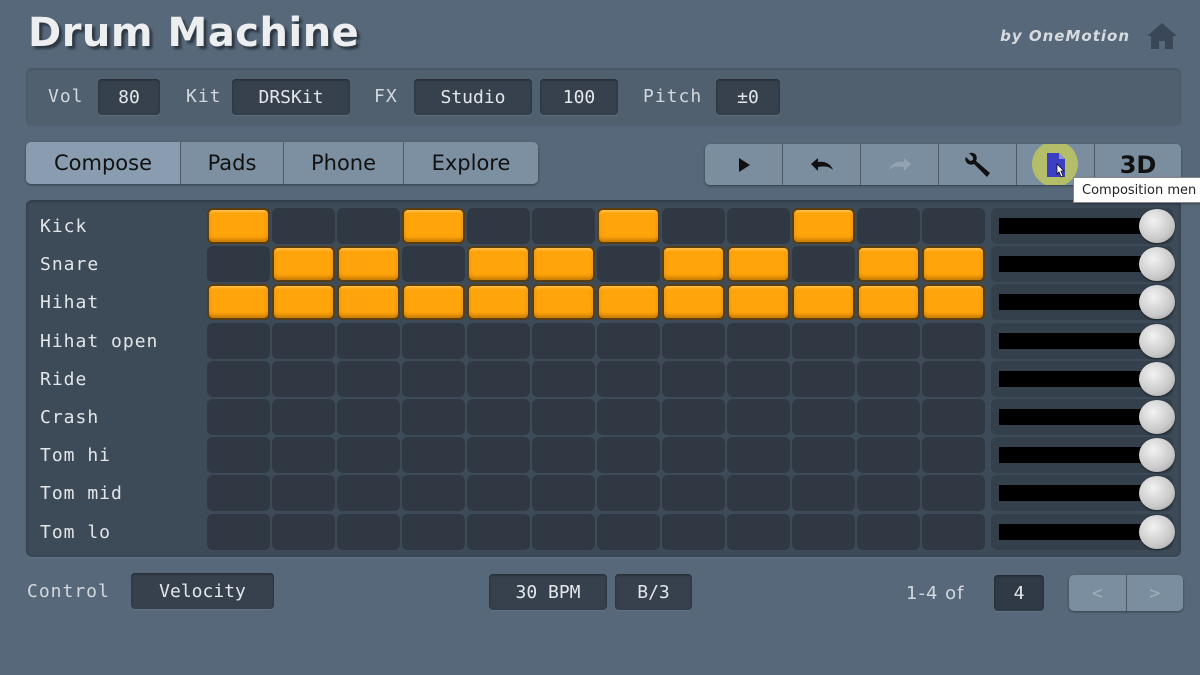 This screenshot has height=675, width=1200. Describe the element at coordinates (1154, 593) in the screenshot. I see `next-page-button: >` at that location.